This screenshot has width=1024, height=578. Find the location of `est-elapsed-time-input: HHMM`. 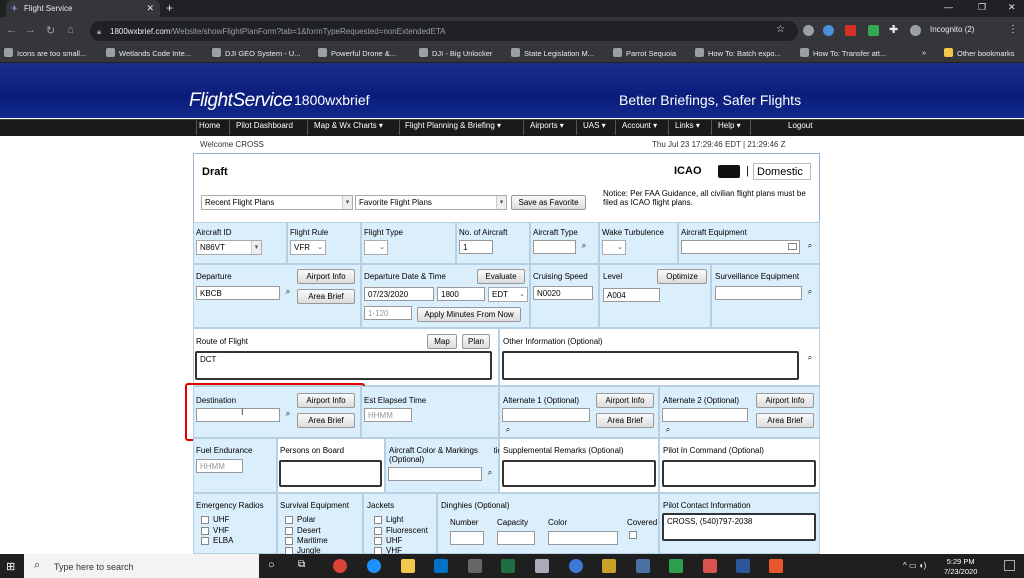

est-elapsed-time-input: HHMM is located at coordinates (388, 415).